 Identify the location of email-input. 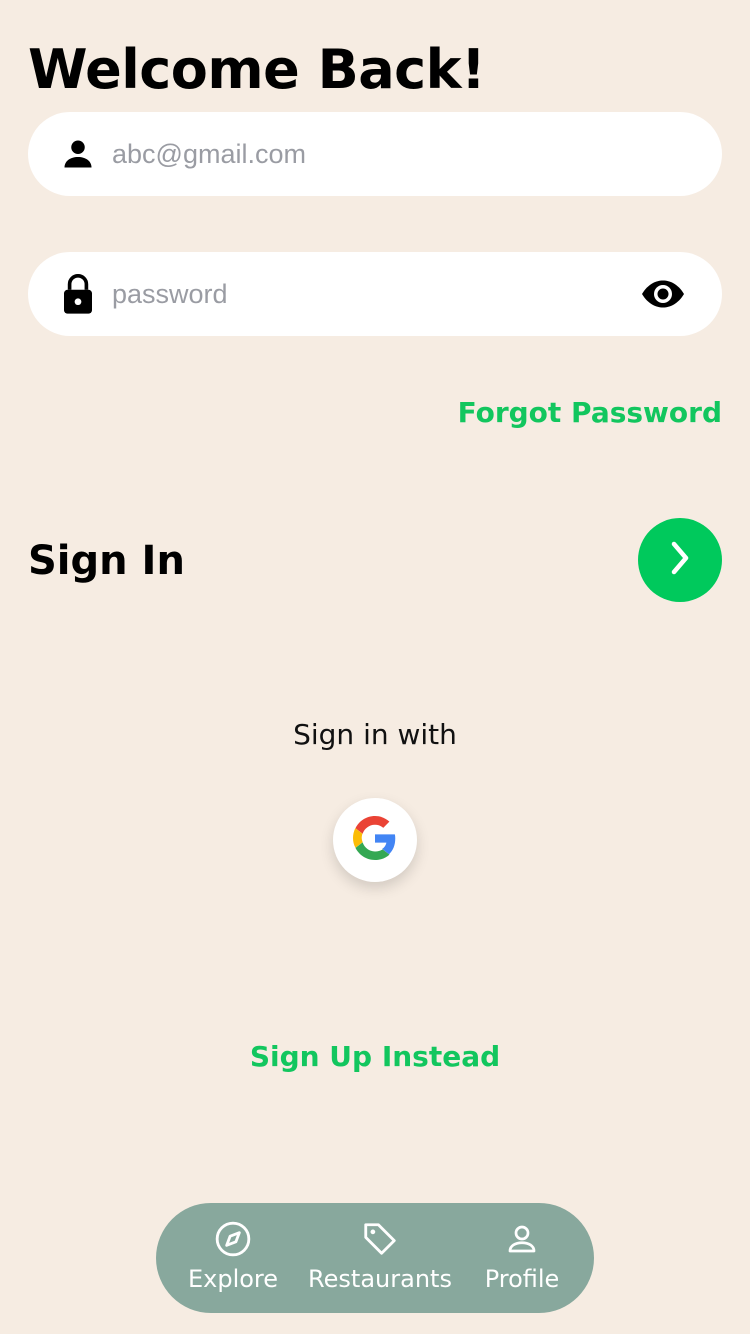
(372, 154).